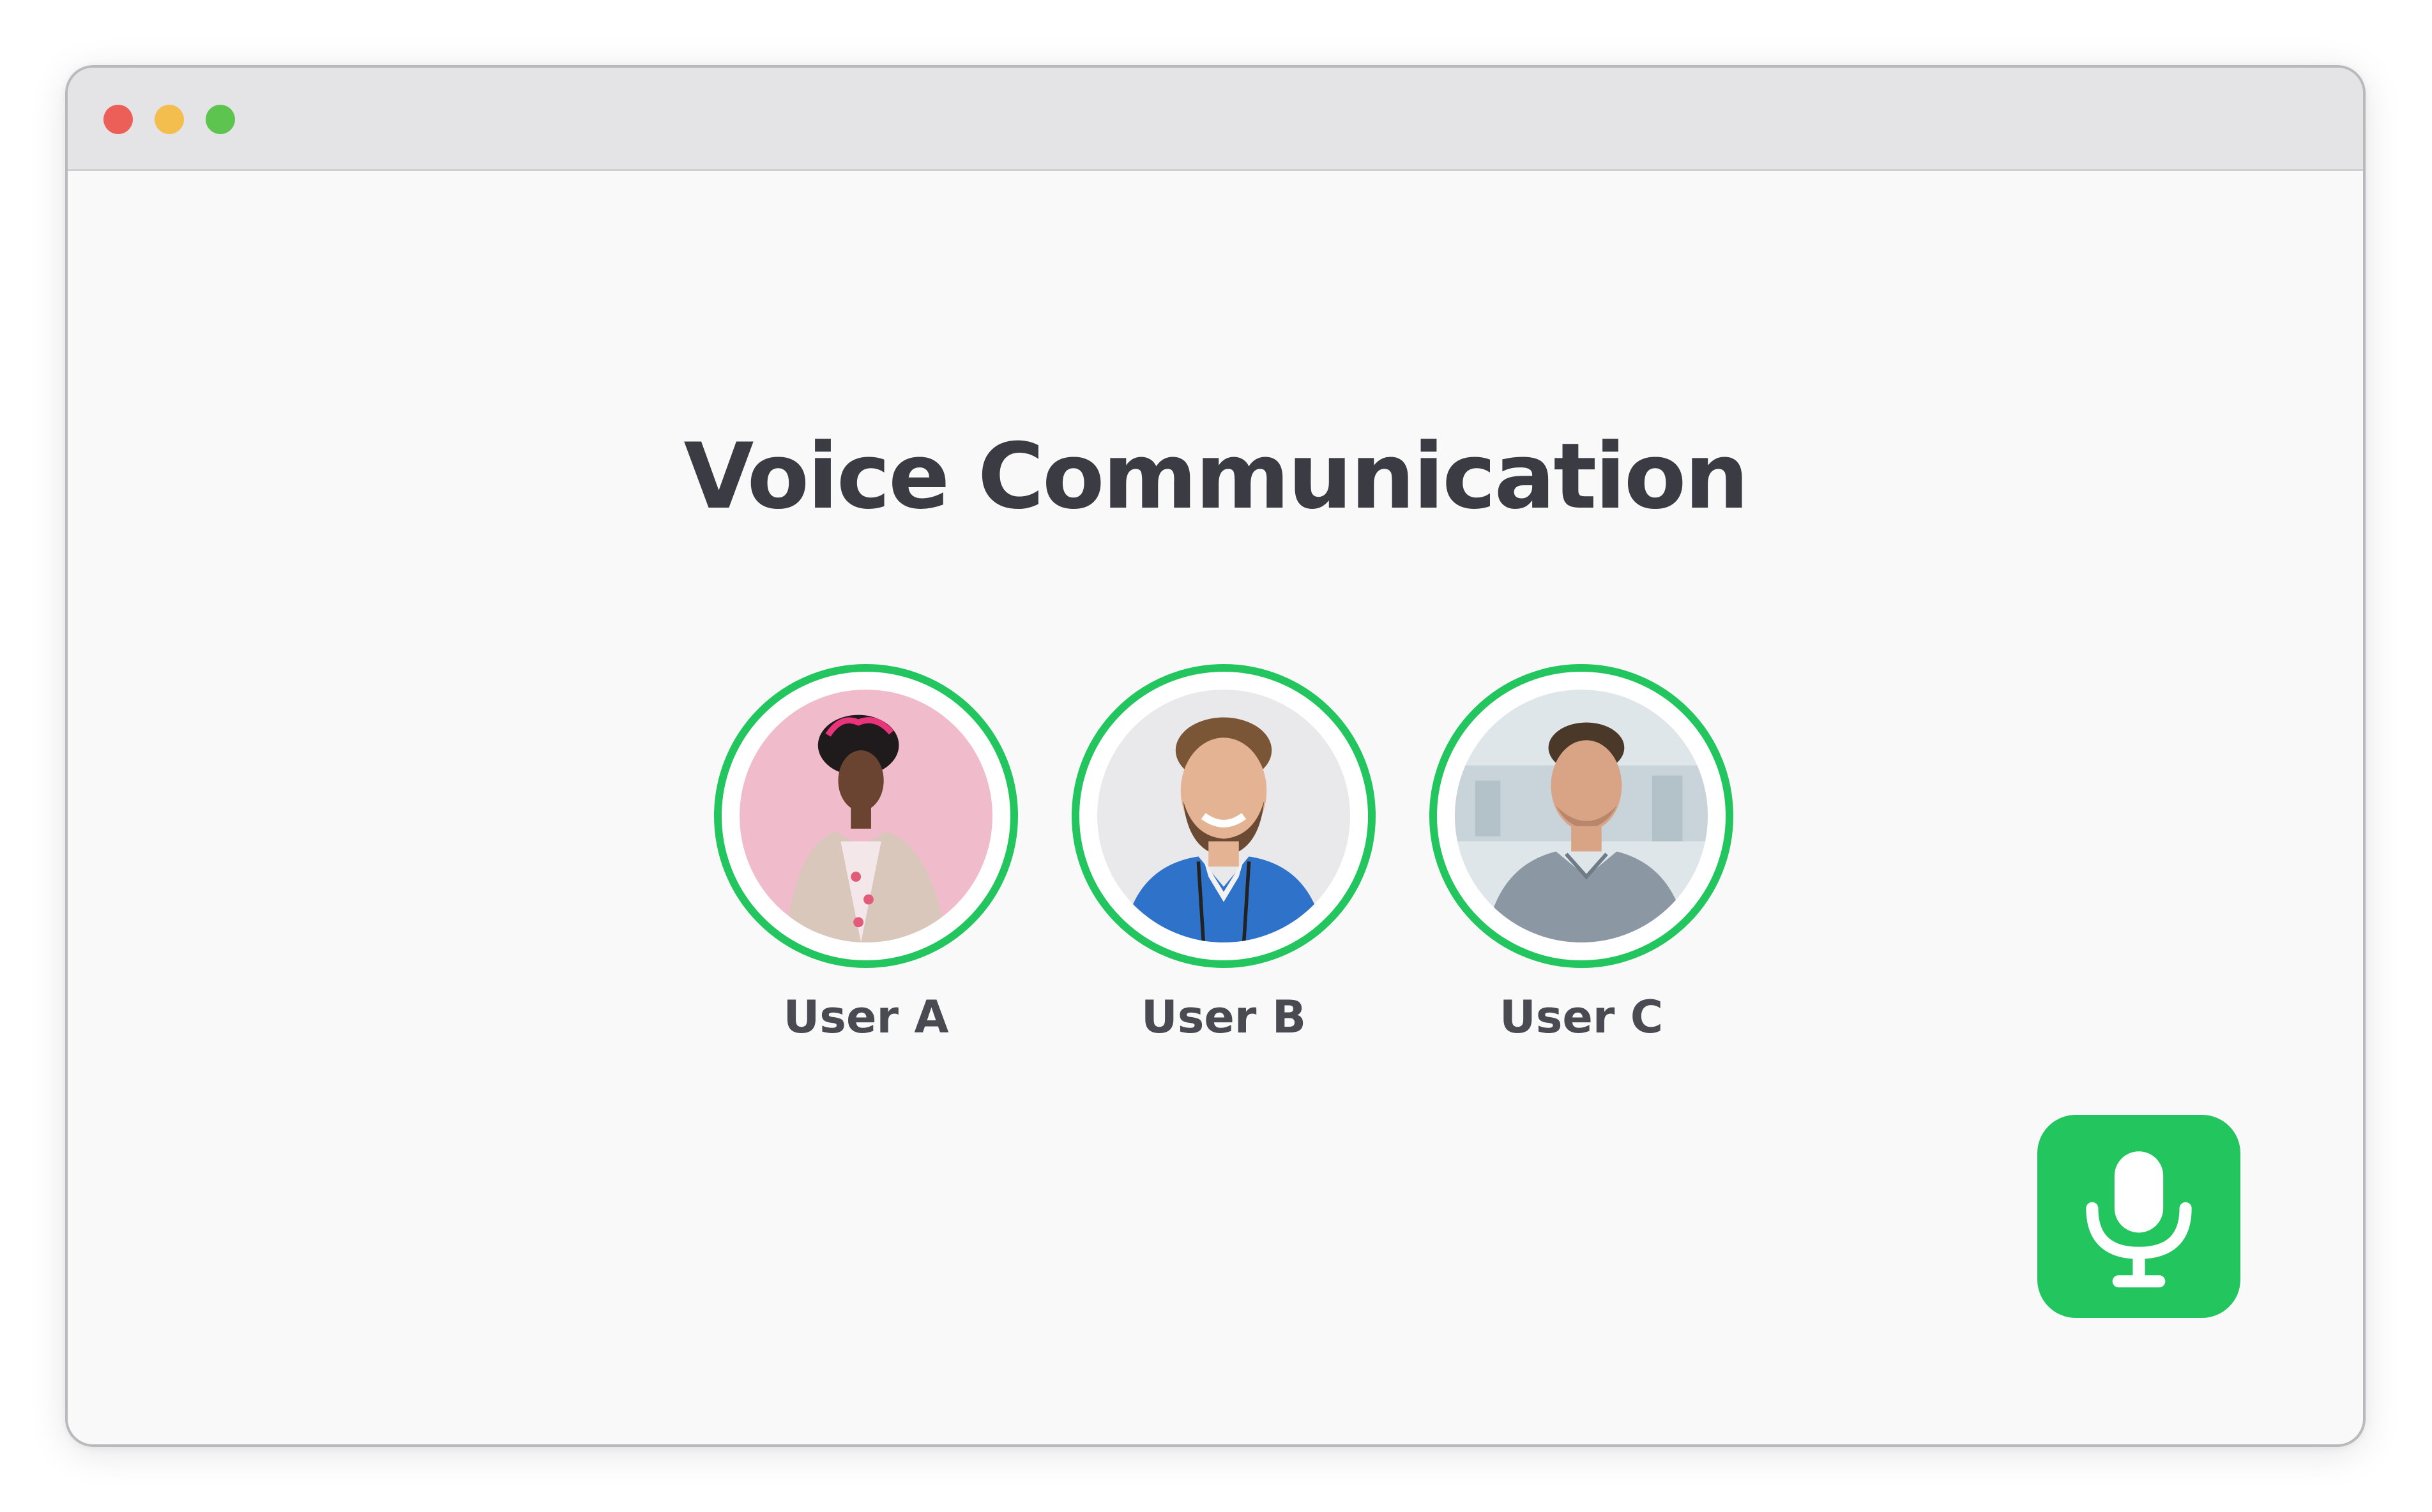  Describe the element at coordinates (1581, 1017) in the screenshot. I see `participant-name: User C` at that location.